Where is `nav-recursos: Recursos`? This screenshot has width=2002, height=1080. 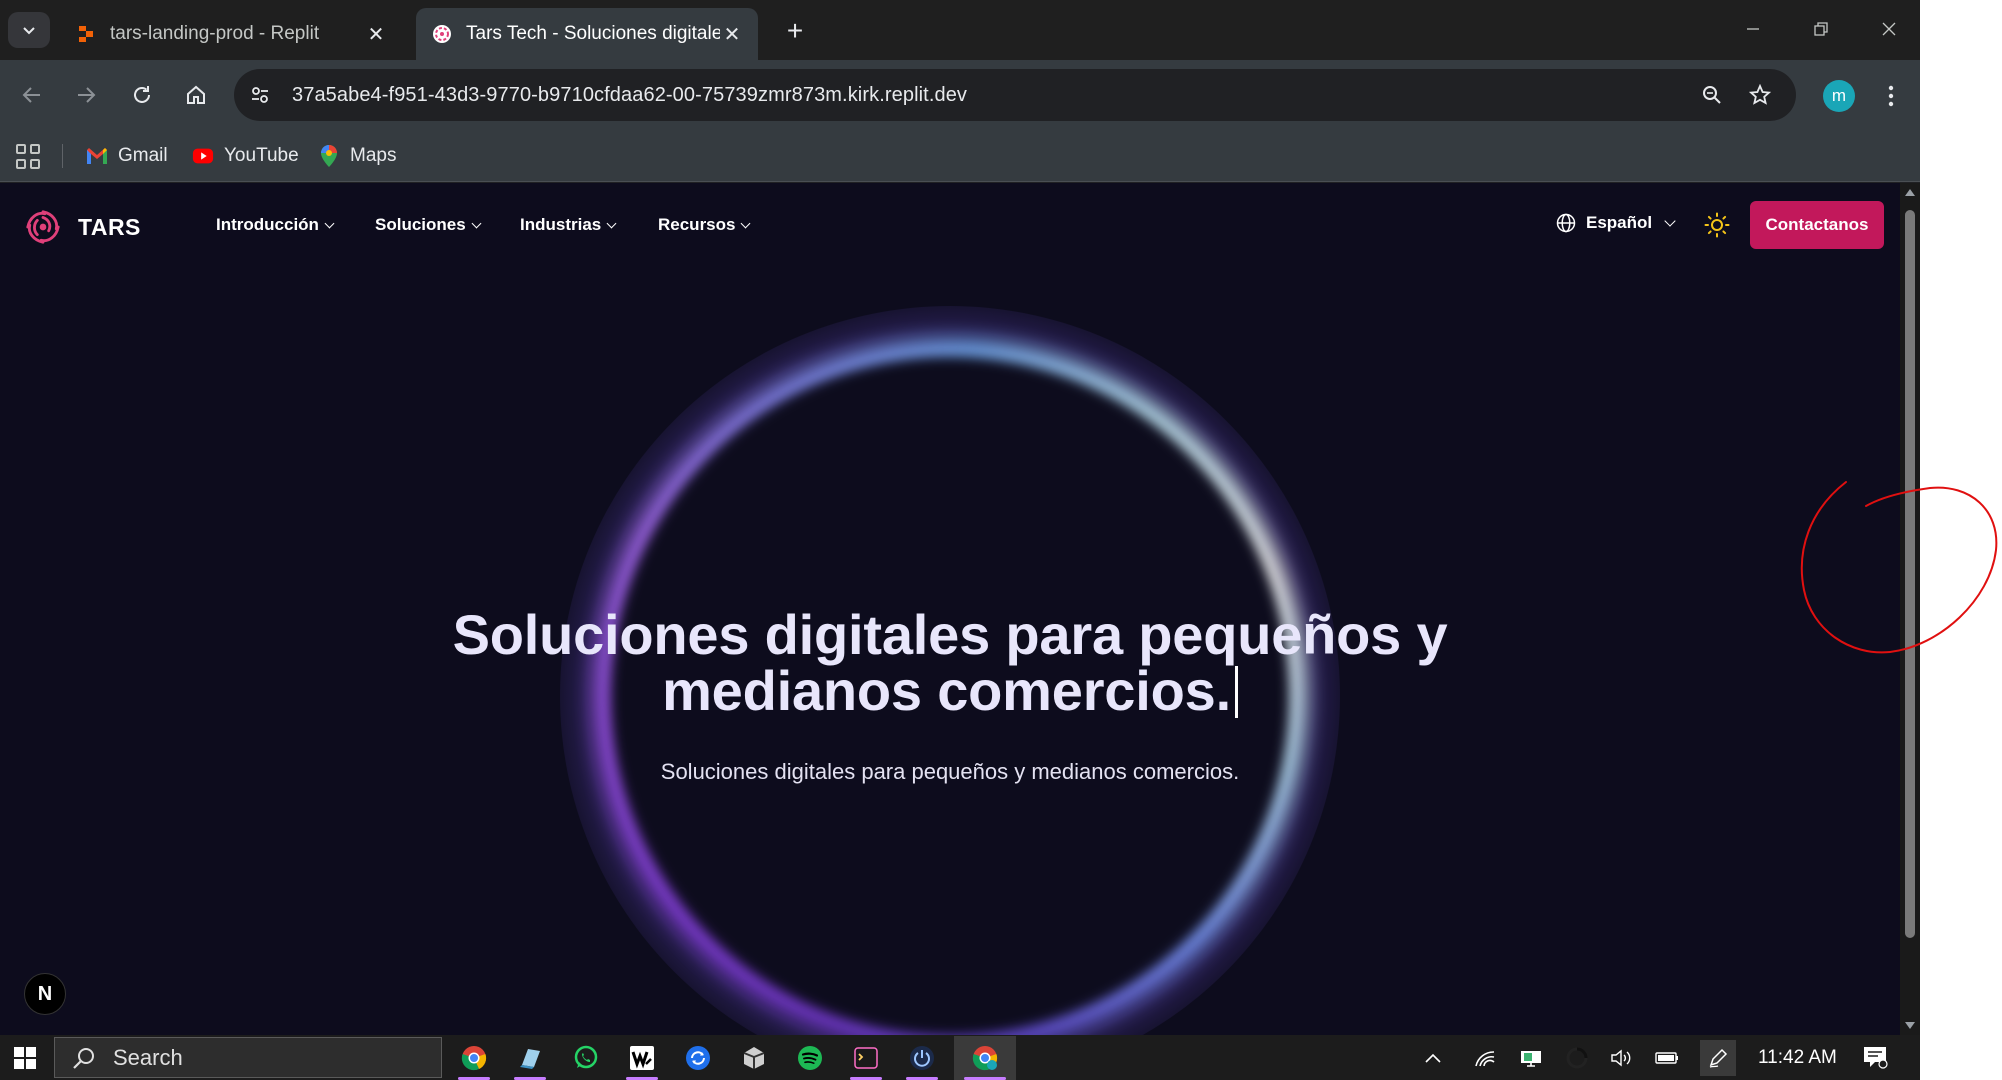 nav-recursos: Recursos is located at coordinates (704, 225).